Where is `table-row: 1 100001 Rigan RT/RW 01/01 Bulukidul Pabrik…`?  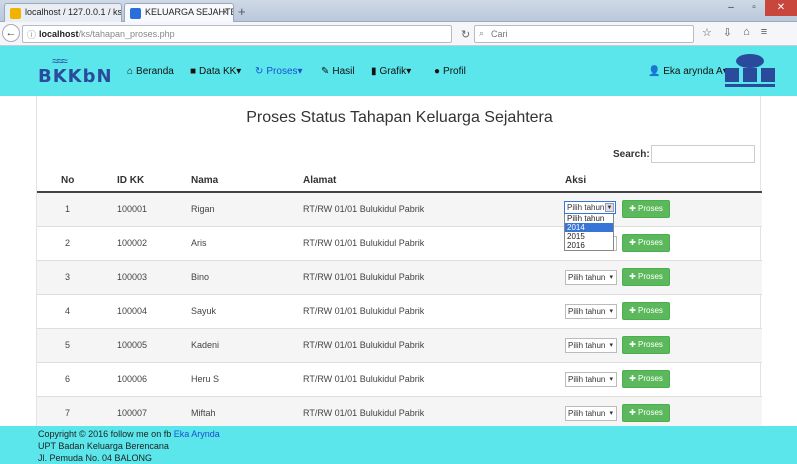 table-row: 1 100001 Rigan RT/RW 01/01 Bulukidul Pabrik… is located at coordinates (399, 210).